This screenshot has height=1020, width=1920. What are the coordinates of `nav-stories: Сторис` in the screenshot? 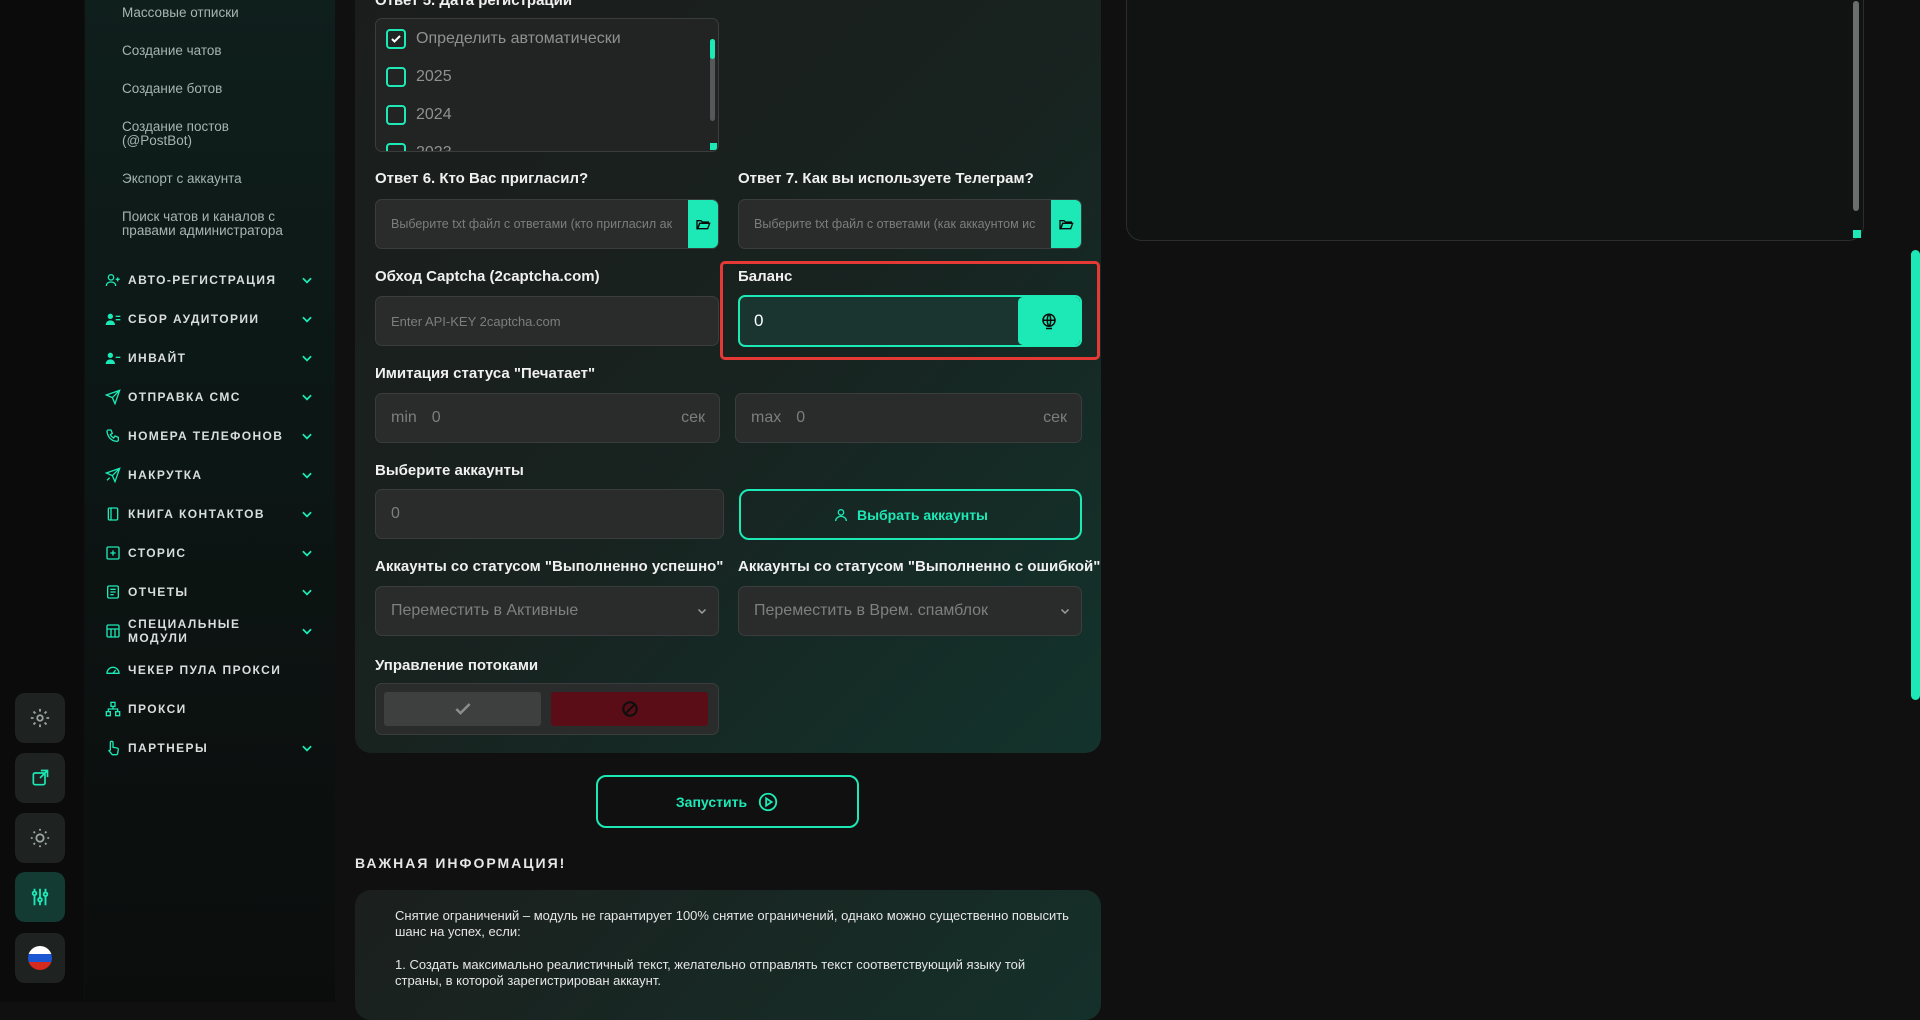 It's located at (209, 553).